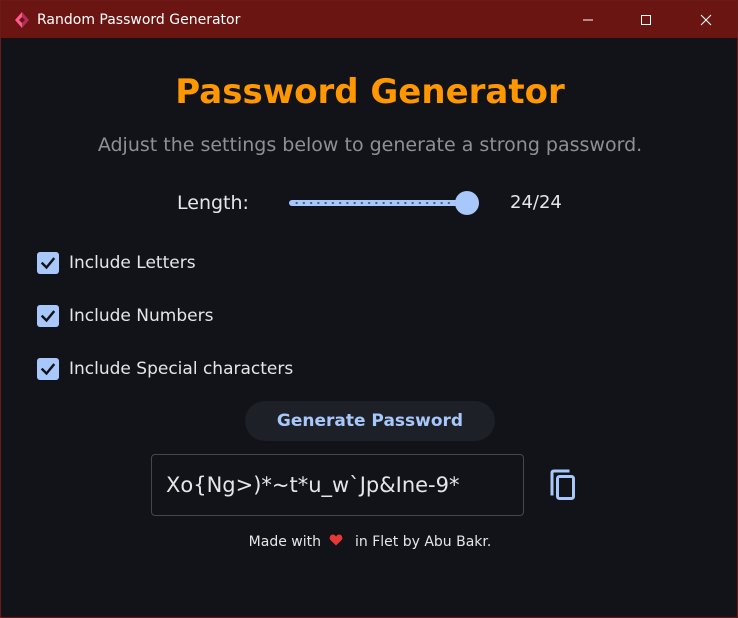  Describe the element at coordinates (536, 202) in the screenshot. I see `length-value: 24/24` at that location.